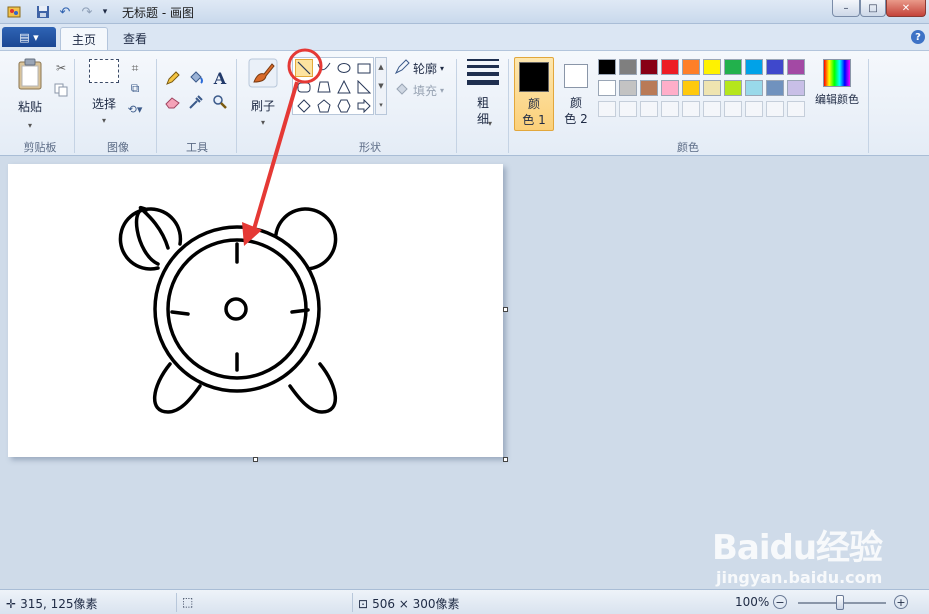 The width and height of the screenshot is (929, 614). Describe the element at coordinates (344, 87) in the screenshot. I see `triangle-shape-icon` at that location.